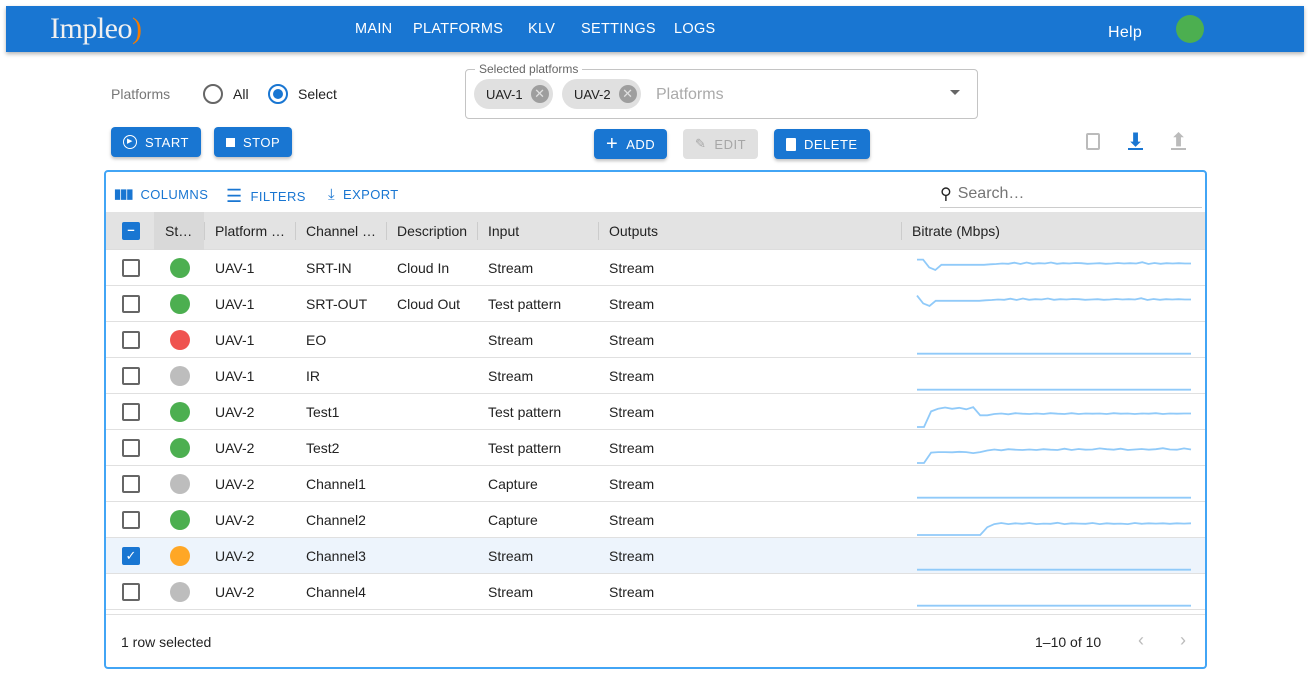  Describe the element at coordinates (1125, 33) in the screenshot. I see `help-link: Help` at that location.